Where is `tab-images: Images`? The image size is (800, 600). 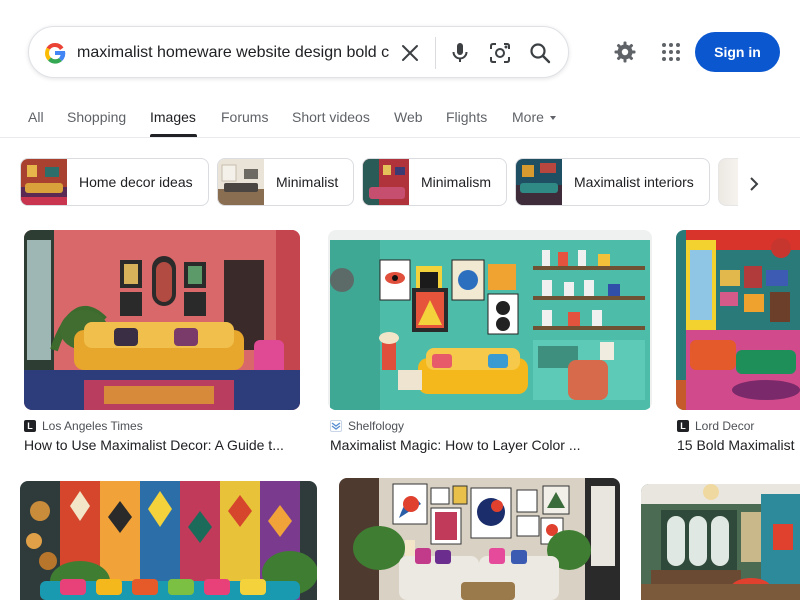
tab-images: Images is located at coordinates (173, 117).